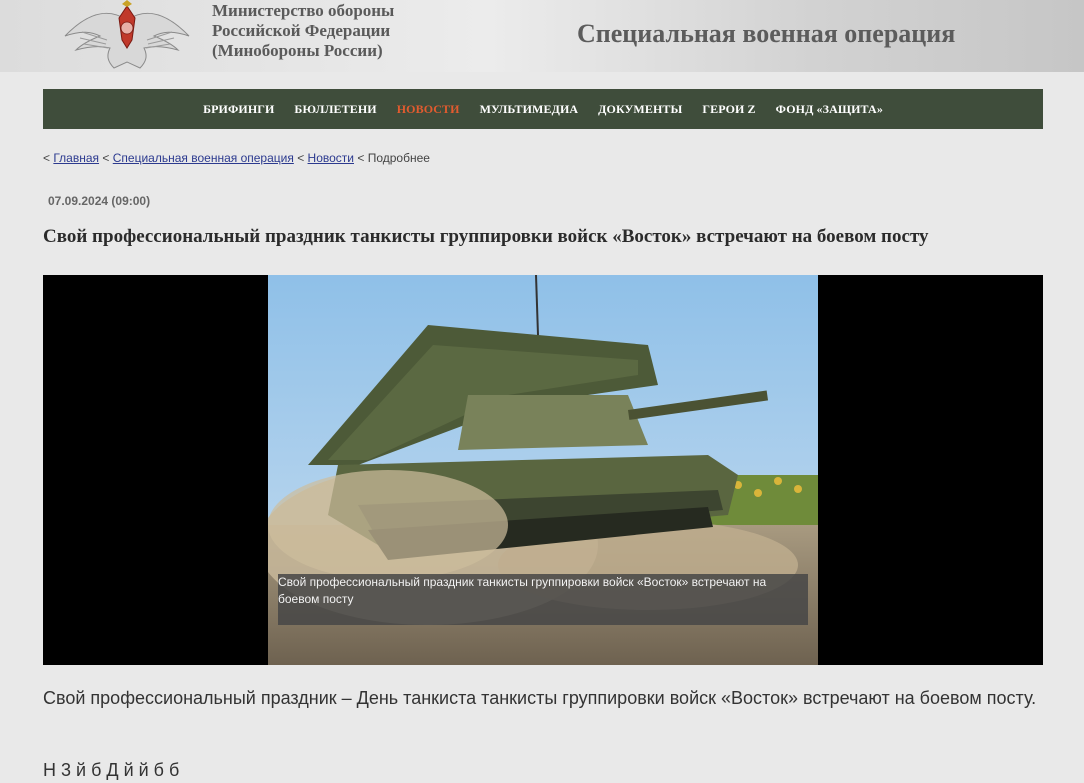  What do you see at coordinates (127, 36) in the screenshot?
I see `double-headed-eagle-emblem-icon` at bounding box center [127, 36].